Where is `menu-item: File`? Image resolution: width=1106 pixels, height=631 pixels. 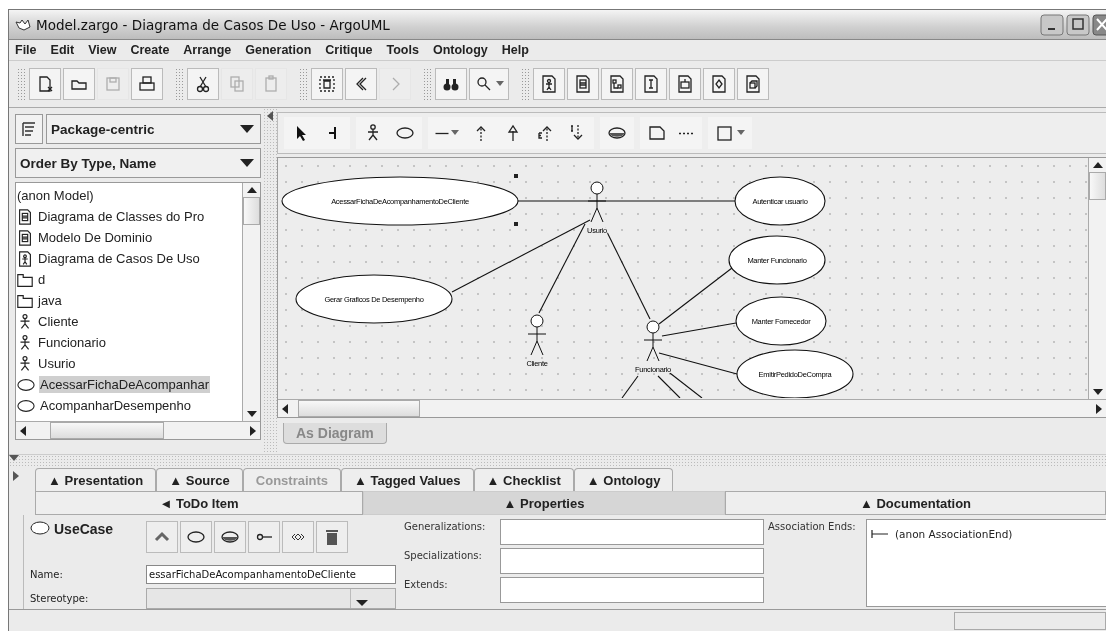 menu-item: File is located at coordinates (26, 50).